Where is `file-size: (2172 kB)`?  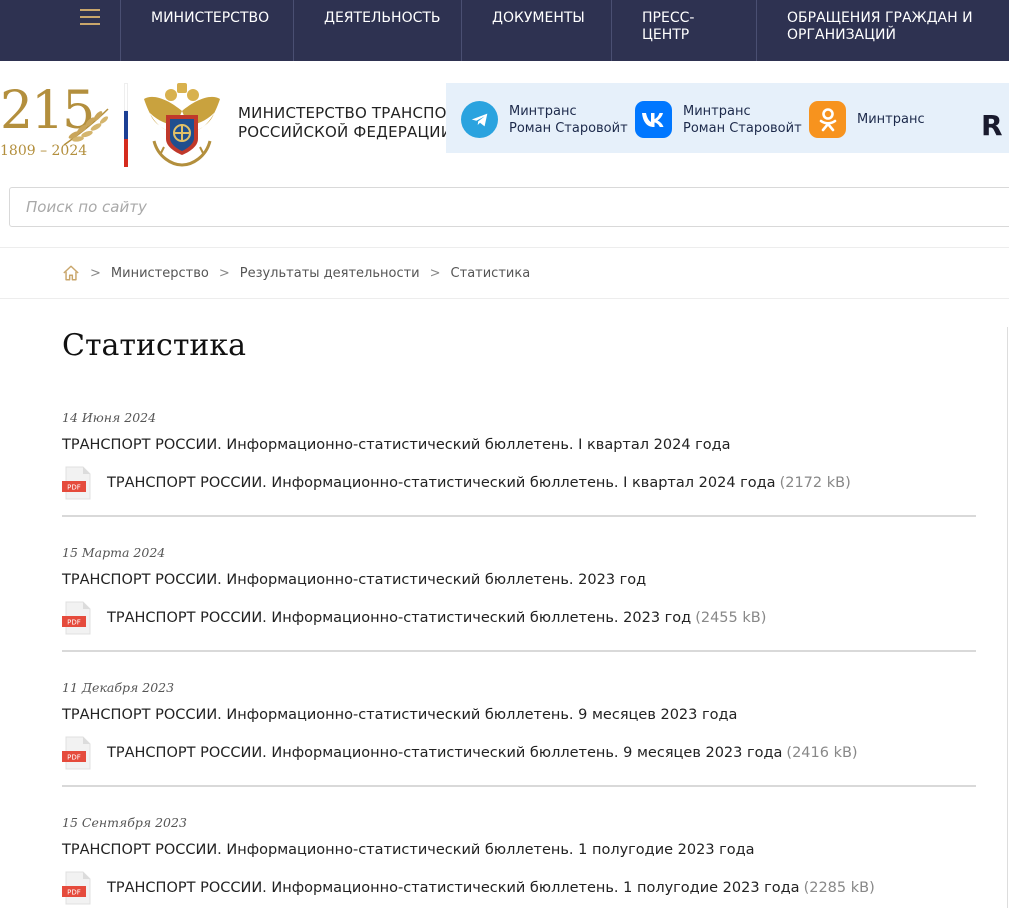 file-size: (2172 kB) is located at coordinates (815, 483).